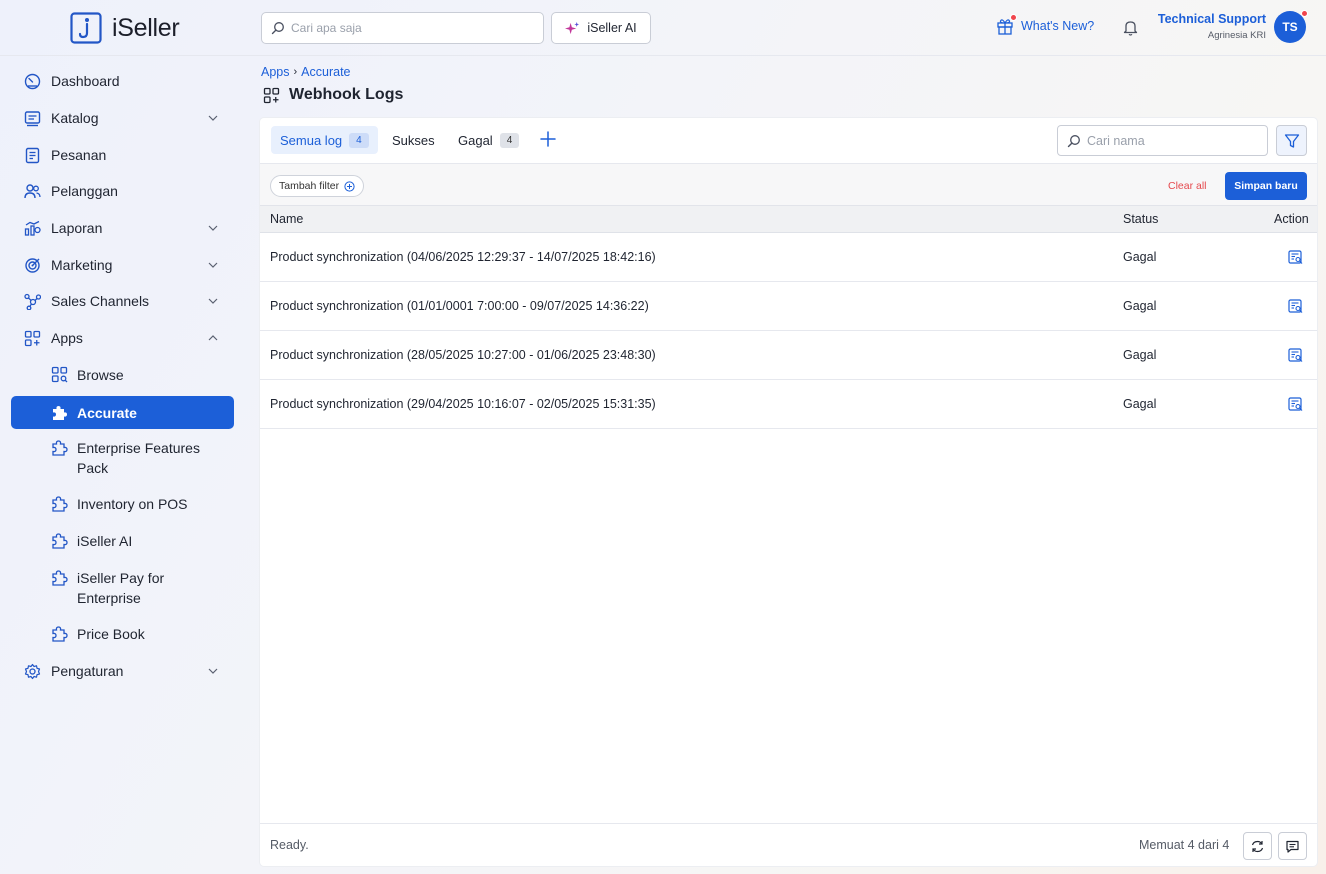 The width and height of the screenshot is (1326, 874). What do you see at coordinates (286, 219) in the screenshot?
I see `column-header-name: Name` at bounding box center [286, 219].